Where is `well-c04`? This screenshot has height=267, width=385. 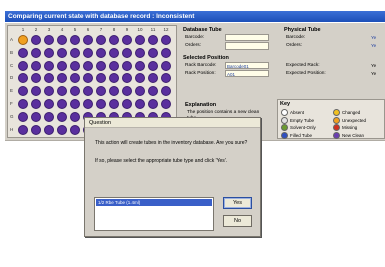 well-c04 is located at coordinates (62, 65).